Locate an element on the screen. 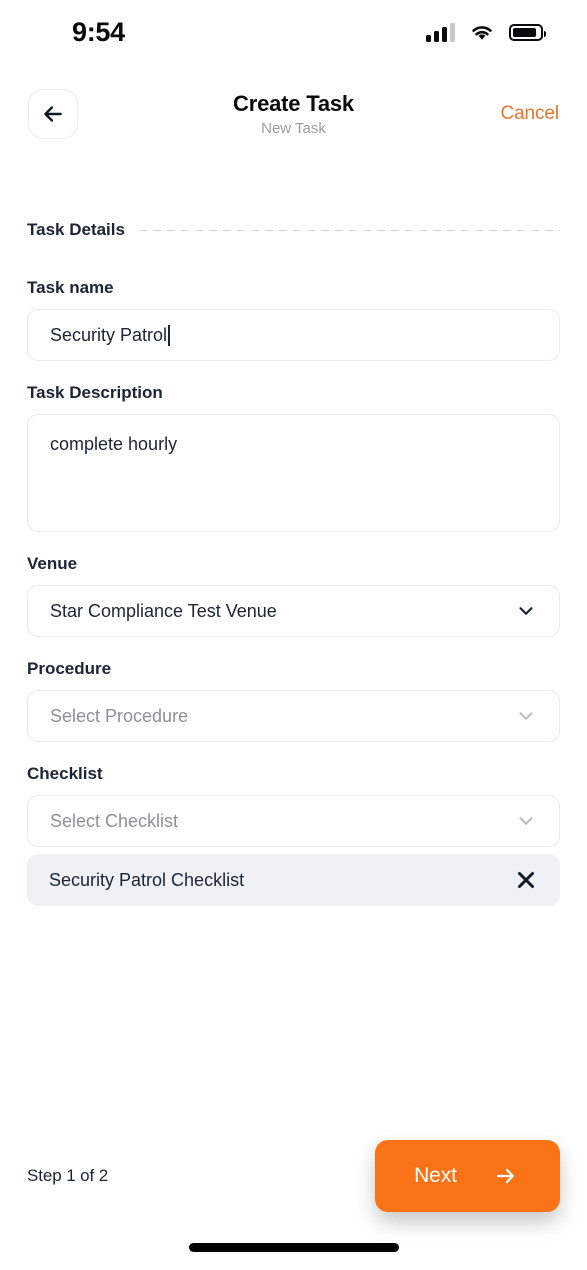 This screenshot has height=1270, width=587. page-subtitle: New Task is located at coordinates (293, 128).